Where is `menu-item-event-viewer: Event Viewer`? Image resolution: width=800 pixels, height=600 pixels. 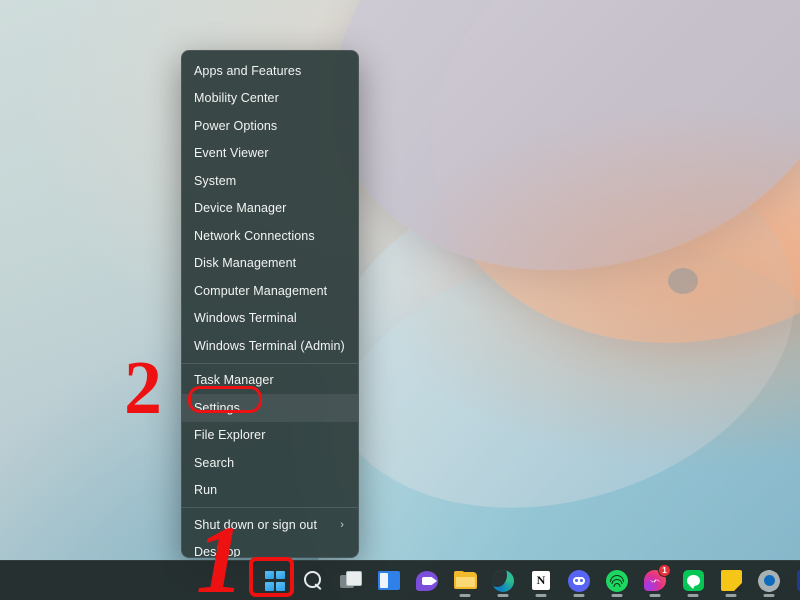
menu-item-event-viewer: Event Viewer is located at coordinates (270, 154).